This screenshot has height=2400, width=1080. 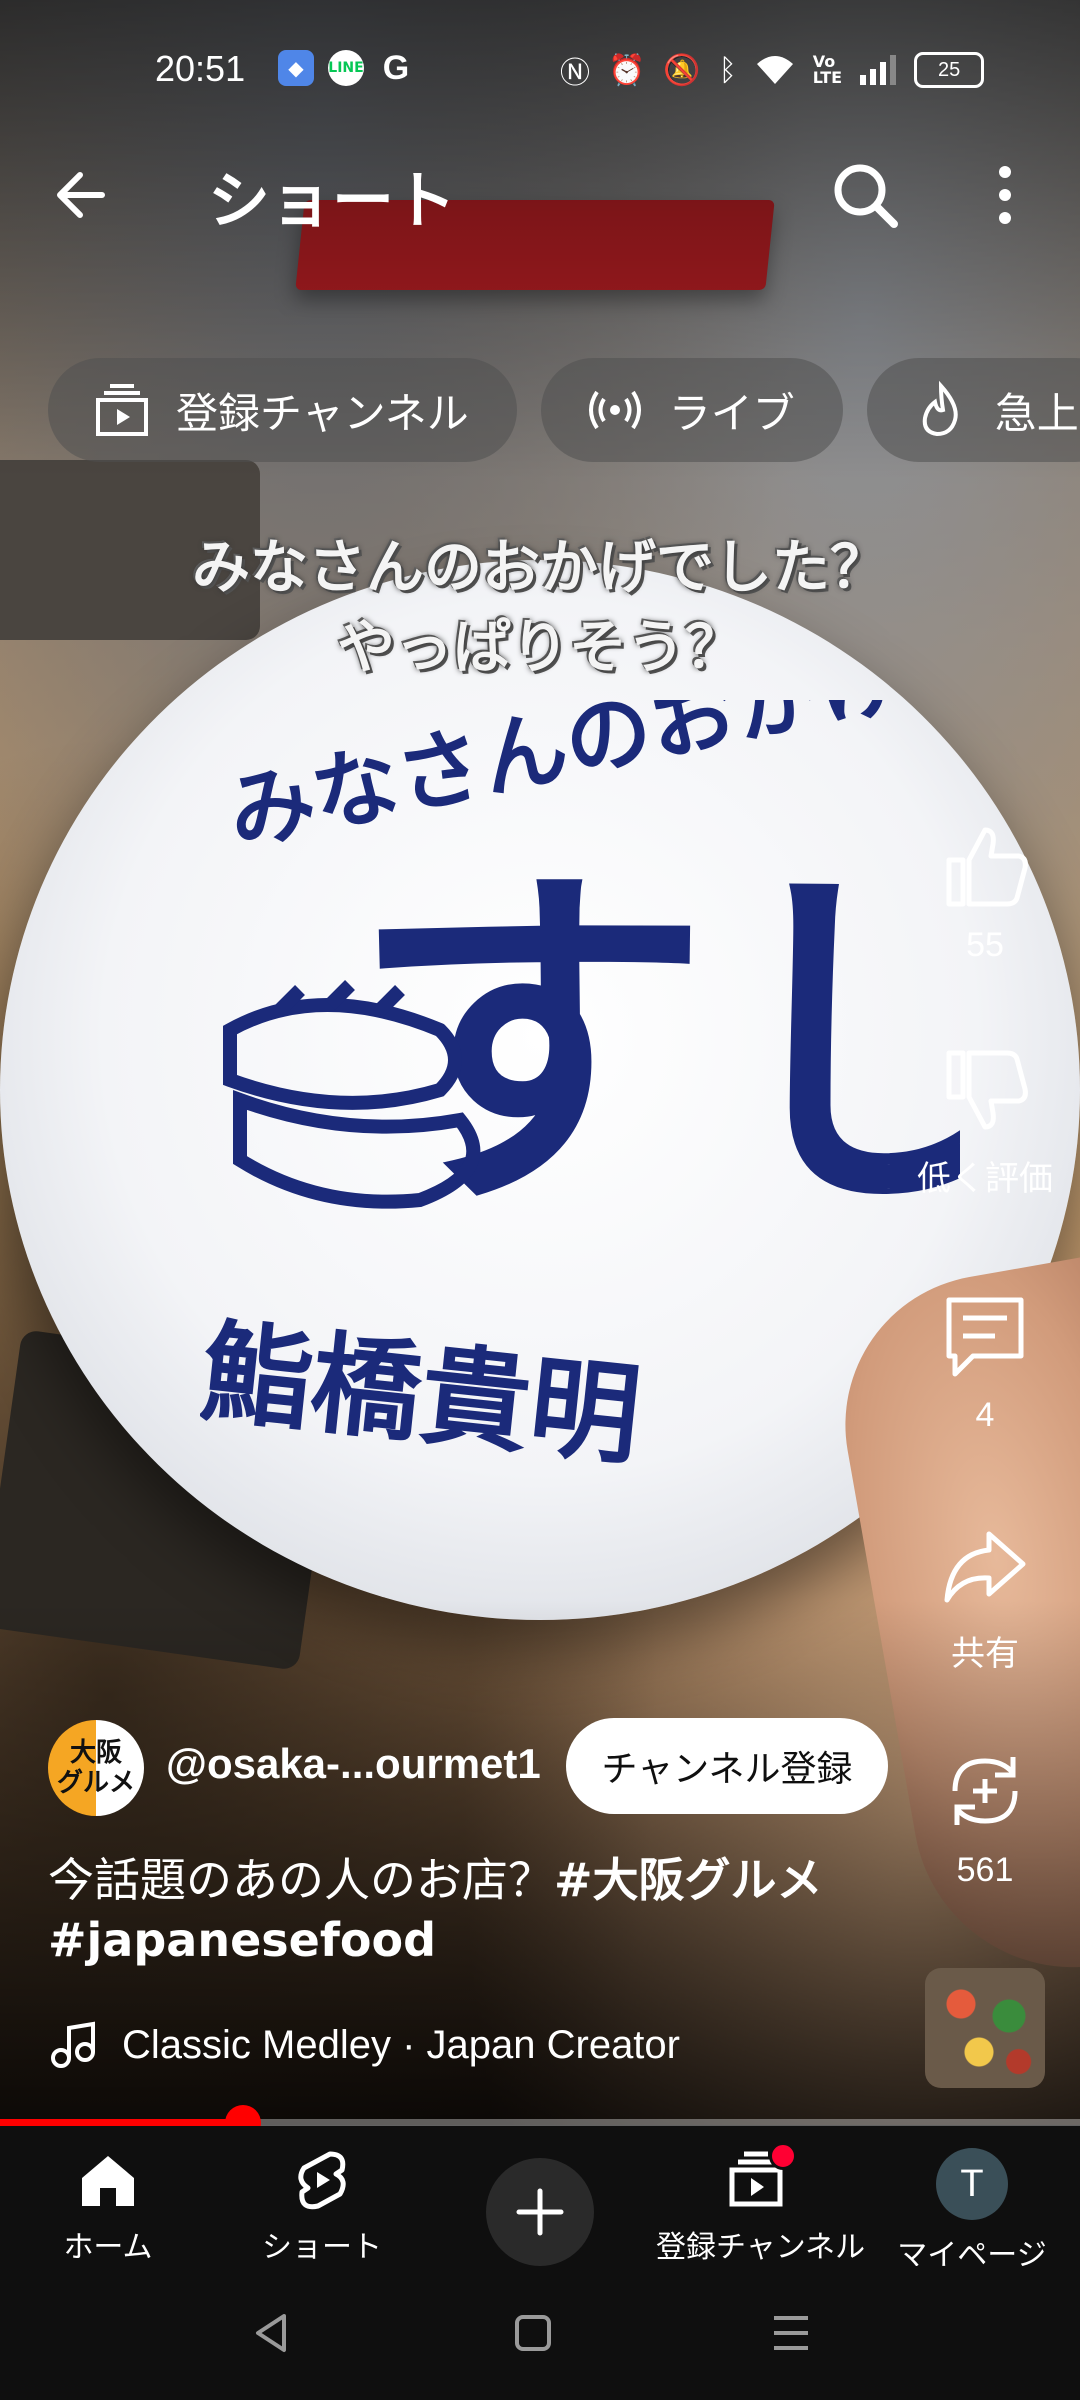 What do you see at coordinates (95, 1783) in the screenshot?
I see `avatar-text: グルメ` at bounding box center [95, 1783].